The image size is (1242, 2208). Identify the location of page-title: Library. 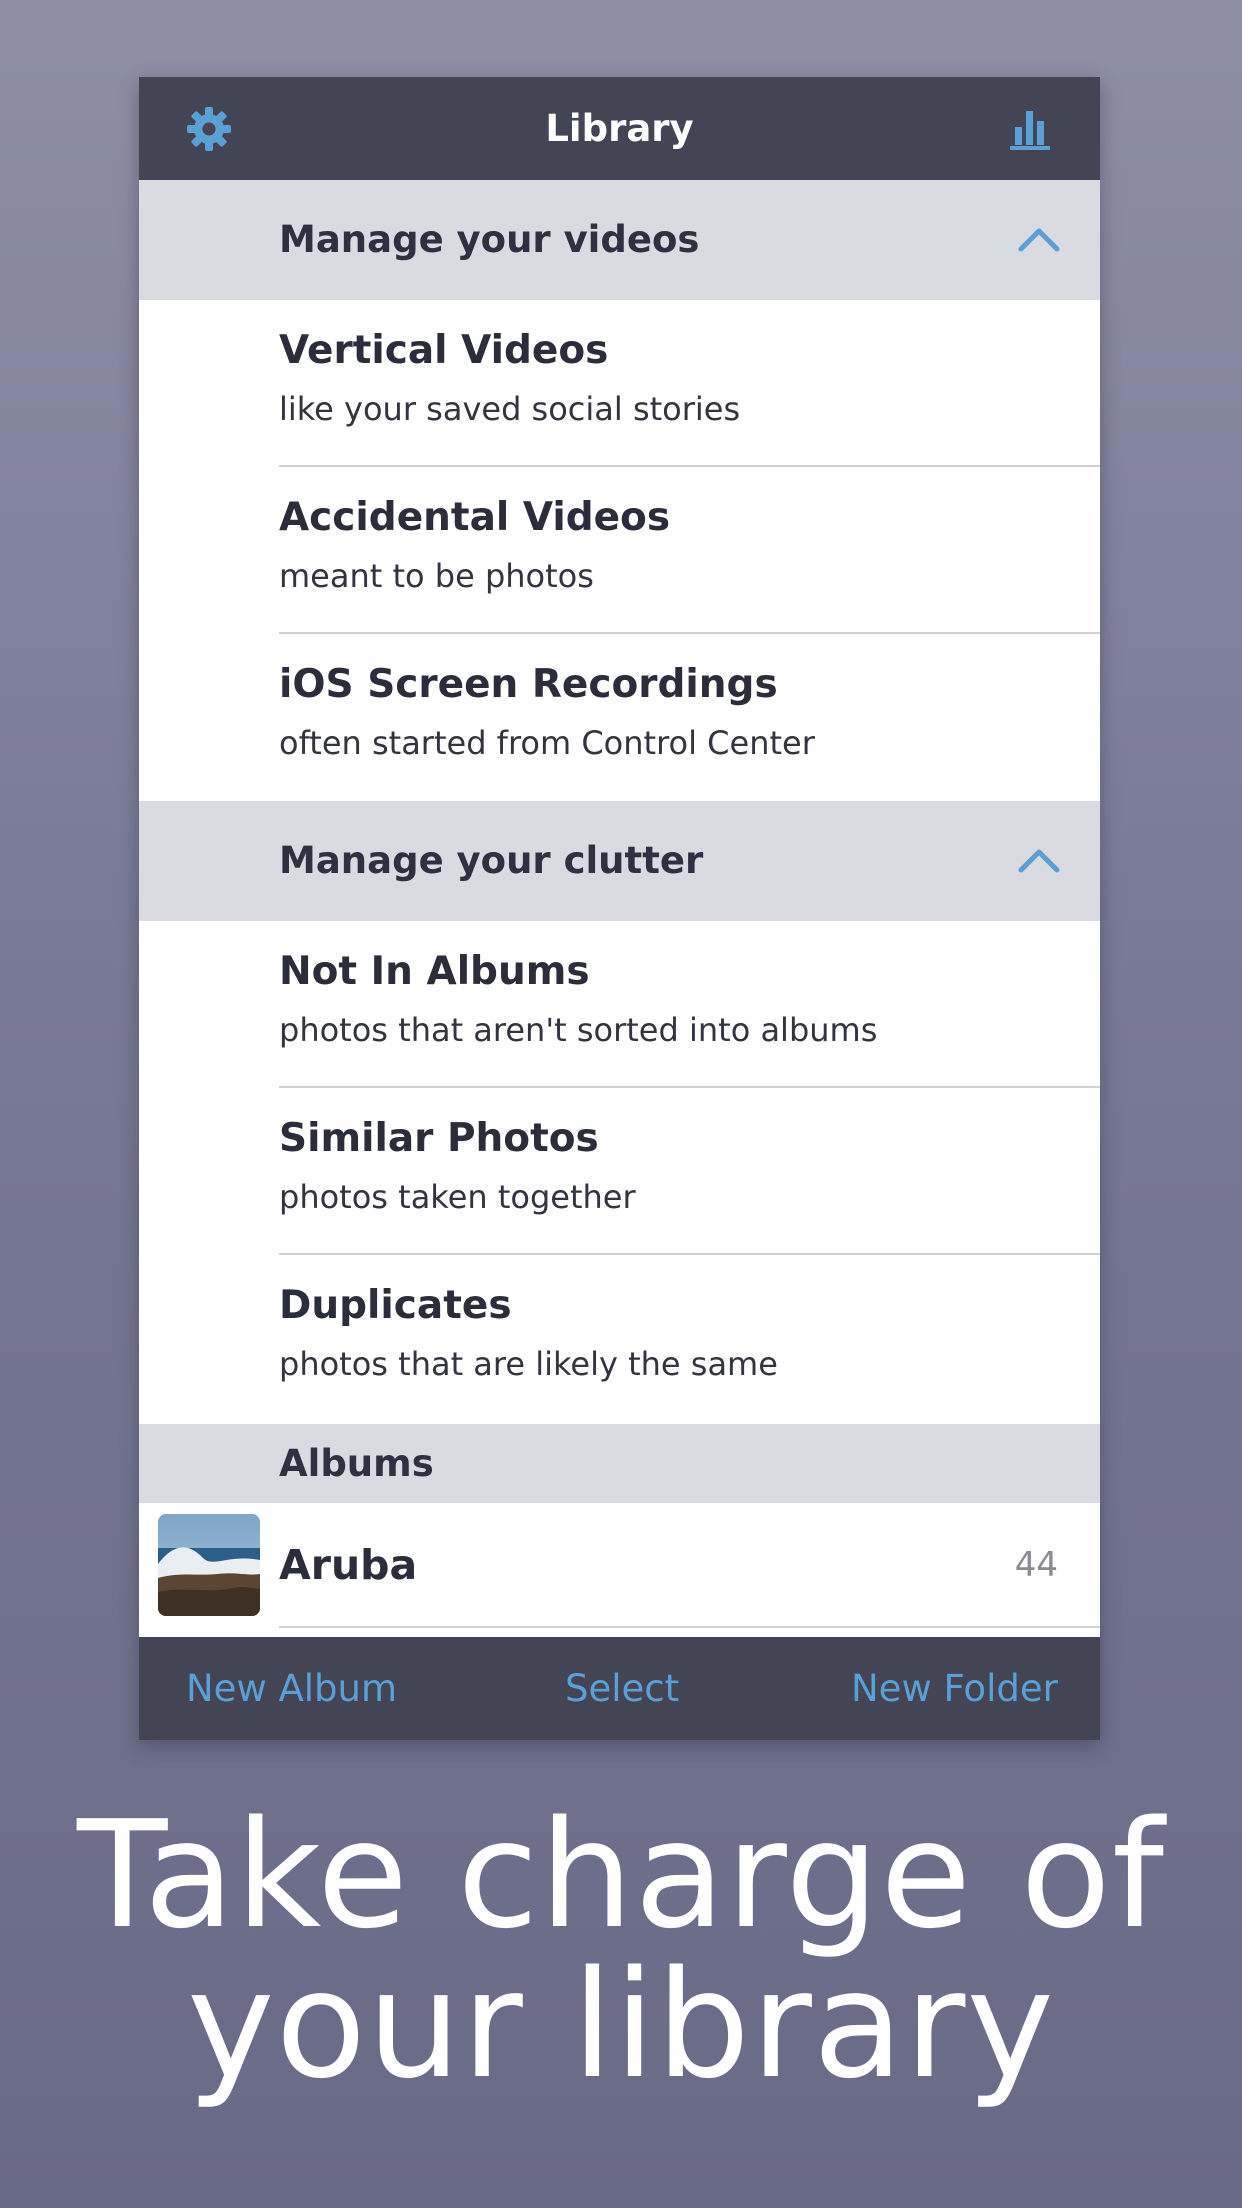
(619, 128).